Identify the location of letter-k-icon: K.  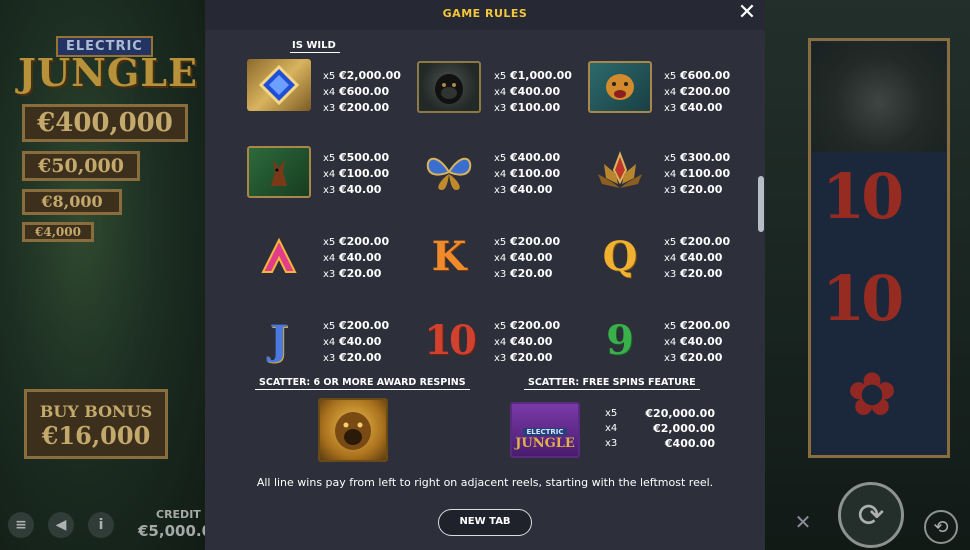
(449, 256).